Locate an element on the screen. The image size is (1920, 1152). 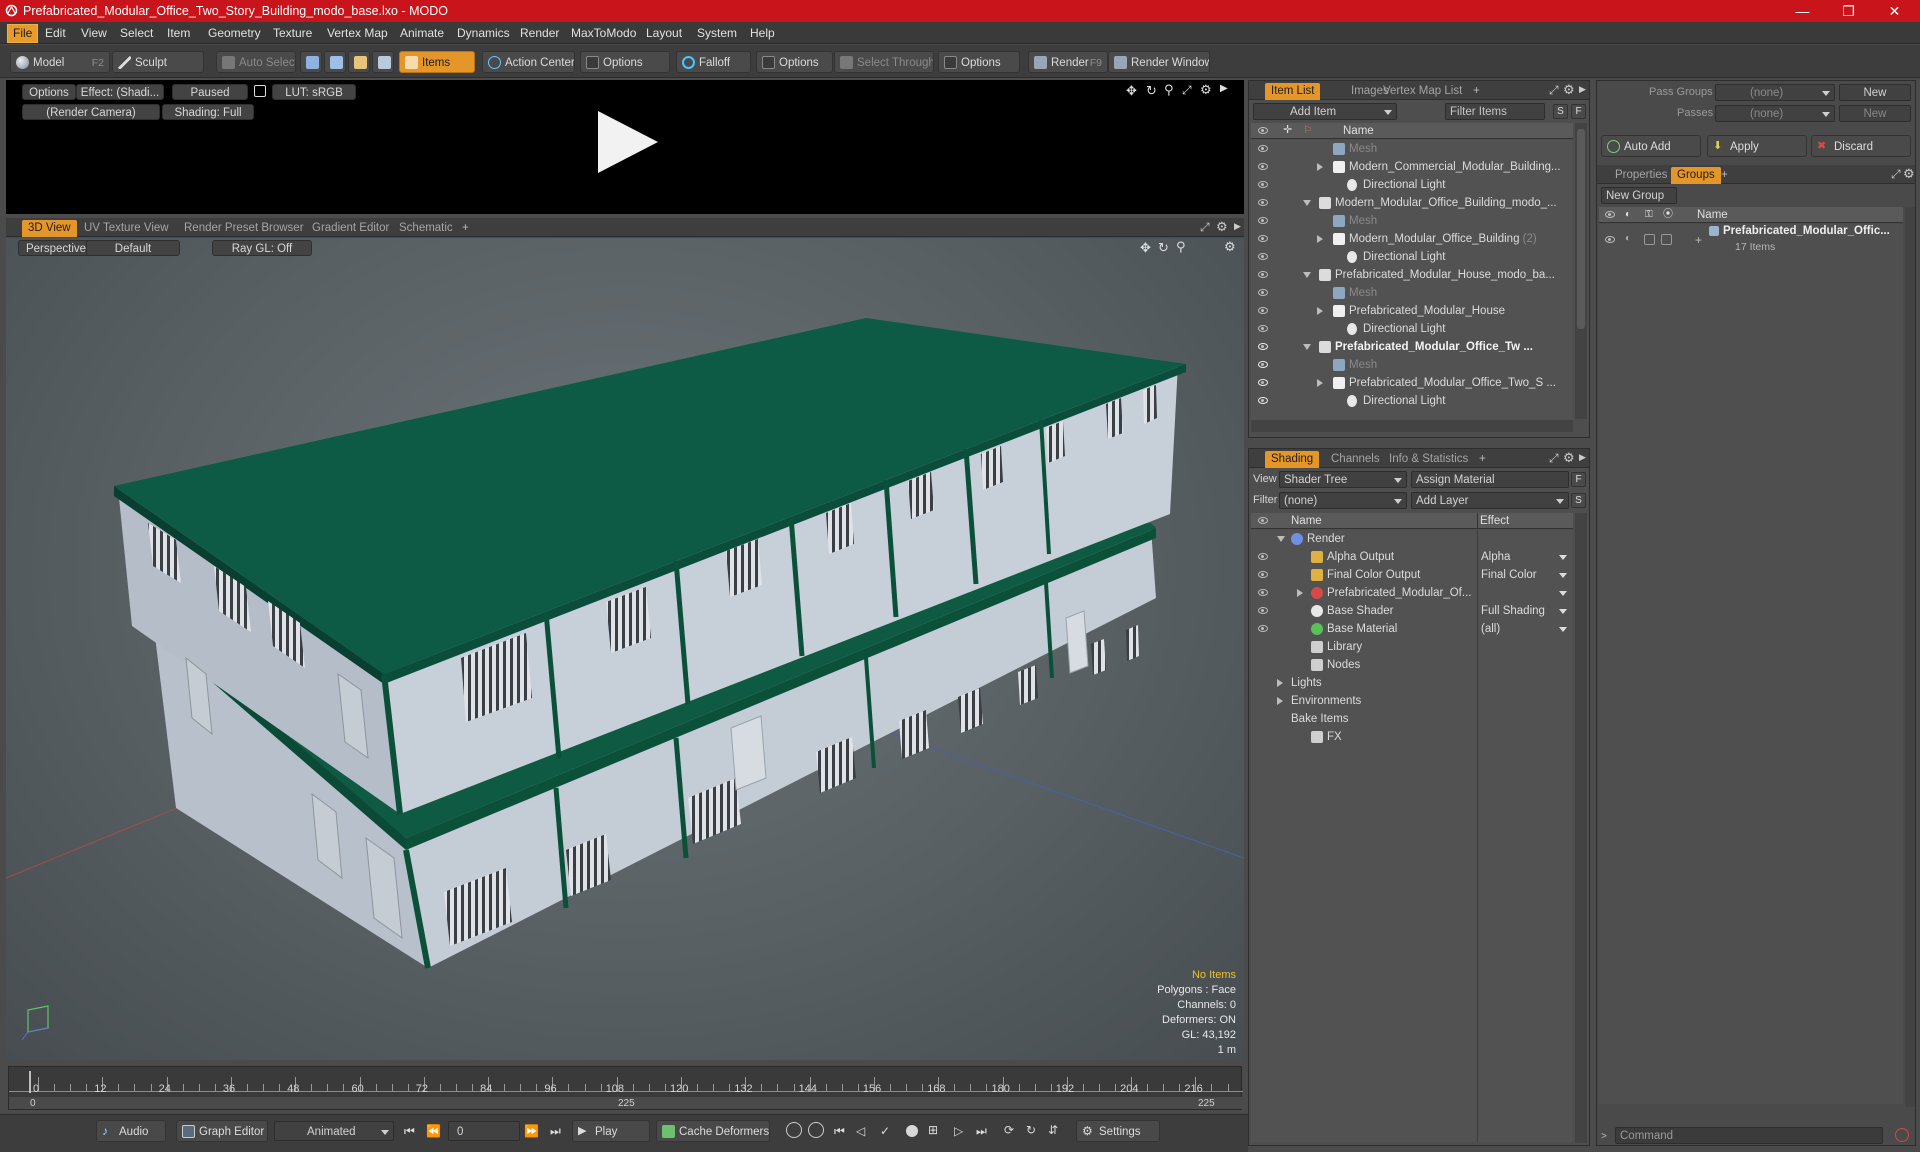
rotate-view-icon: ↻ is located at coordinates (1163, 248).